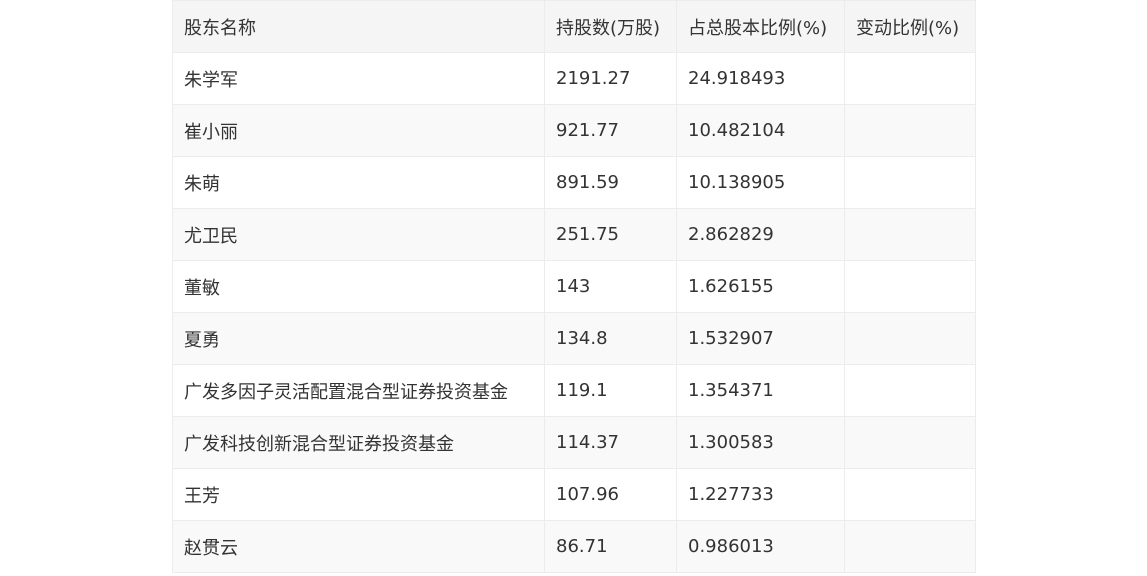 Image resolution: width=1147 pixels, height=576 pixels. Describe the element at coordinates (760, 442) in the screenshot. I see `cell-ratio: 1.300583` at that location.